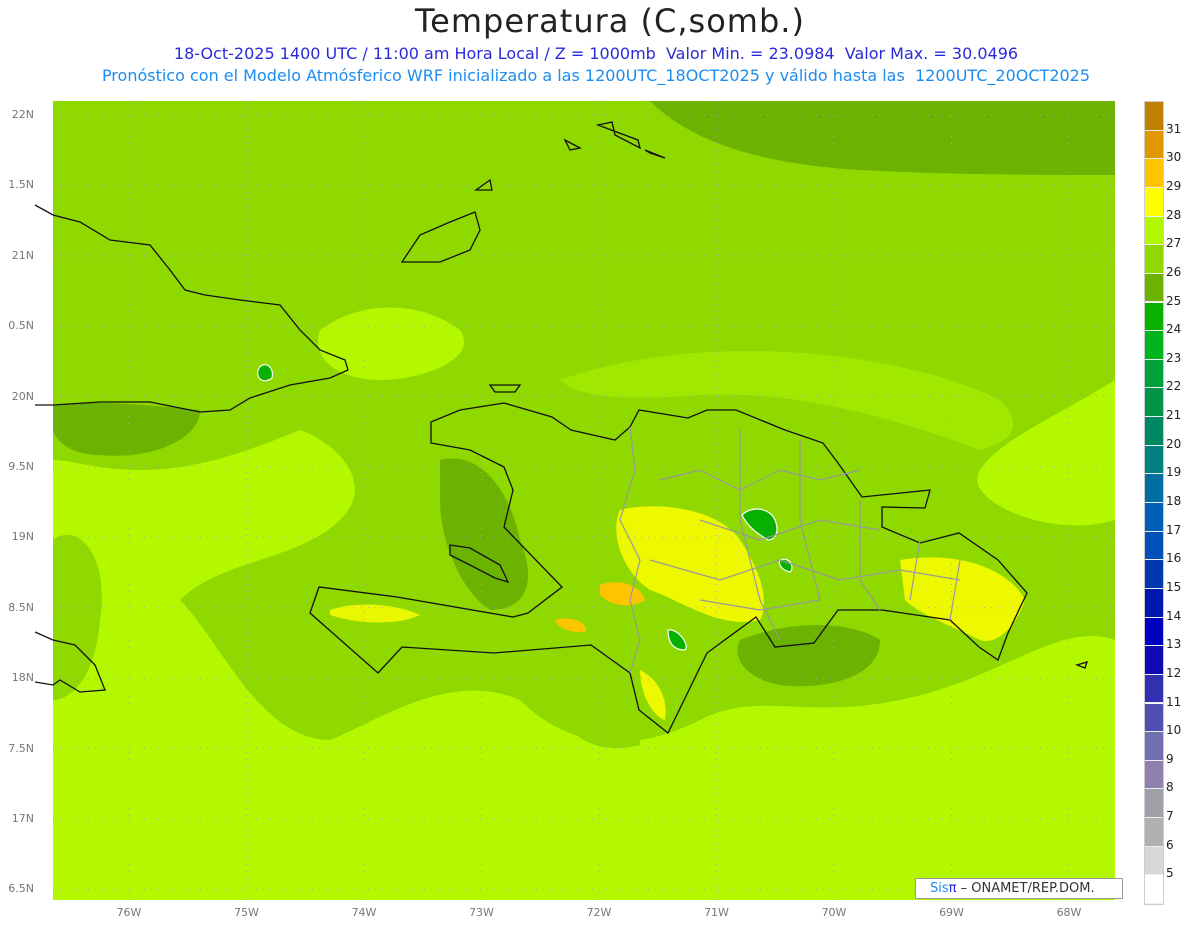 This screenshot has width=1200, height=927. Describe the element at coordinates (1174, 472) in the screenshot. I see `colorbar-label: 19` at that location.